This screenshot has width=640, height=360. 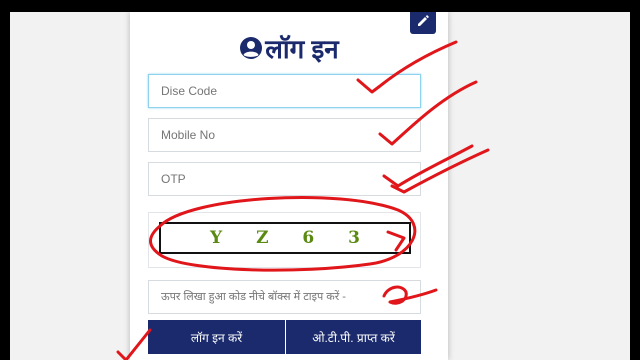 What do you see at coordinates (292, 238) in the screenshot?
I see `captcha-code: Y Z 6 3` at bounding box center [292, 238].